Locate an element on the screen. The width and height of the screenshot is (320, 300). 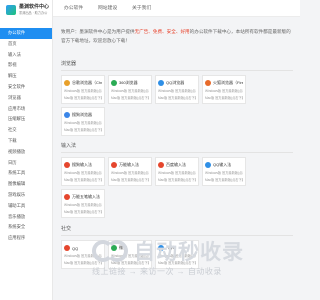
software-card: QQ Windows版 官方最新版(点击下载) Mac版 官方最新版(点击下载) is located at coordinates (83, 254).